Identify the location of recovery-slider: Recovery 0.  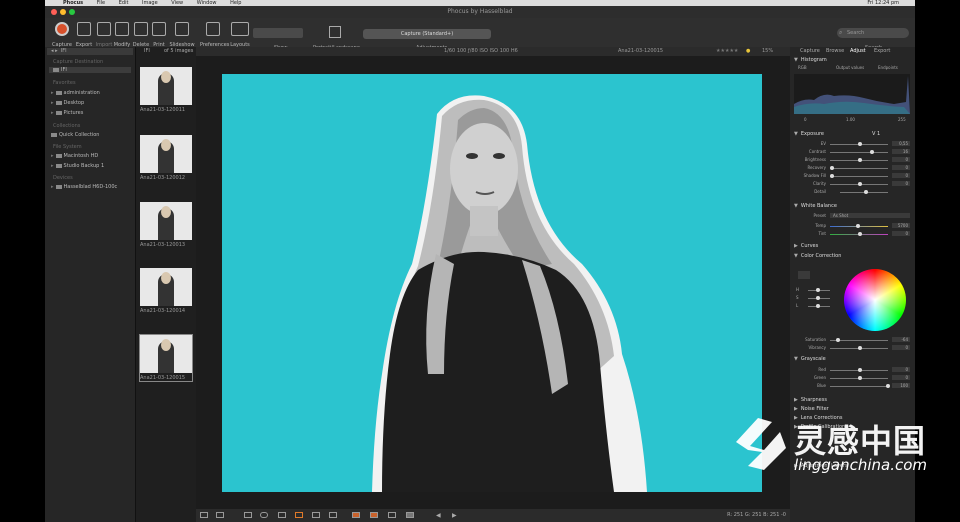
(852, 168).